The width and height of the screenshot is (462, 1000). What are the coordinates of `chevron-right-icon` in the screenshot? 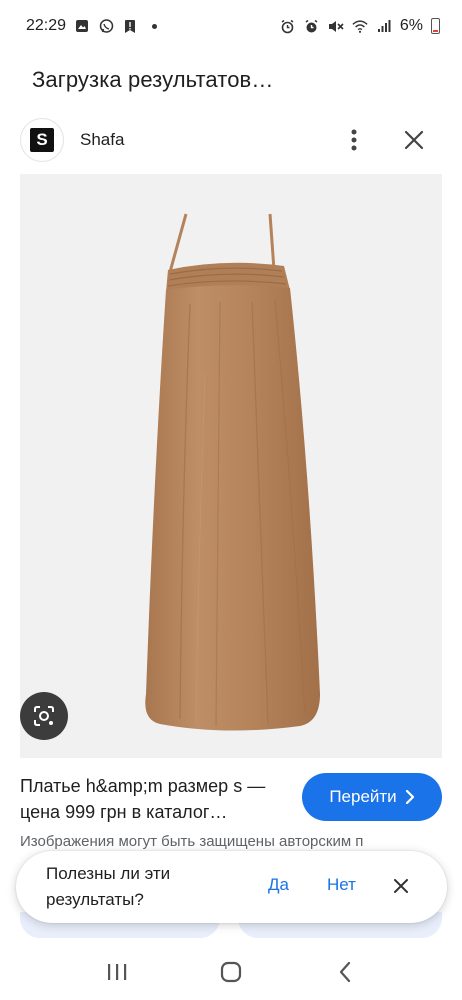 It's located at (409, 797).